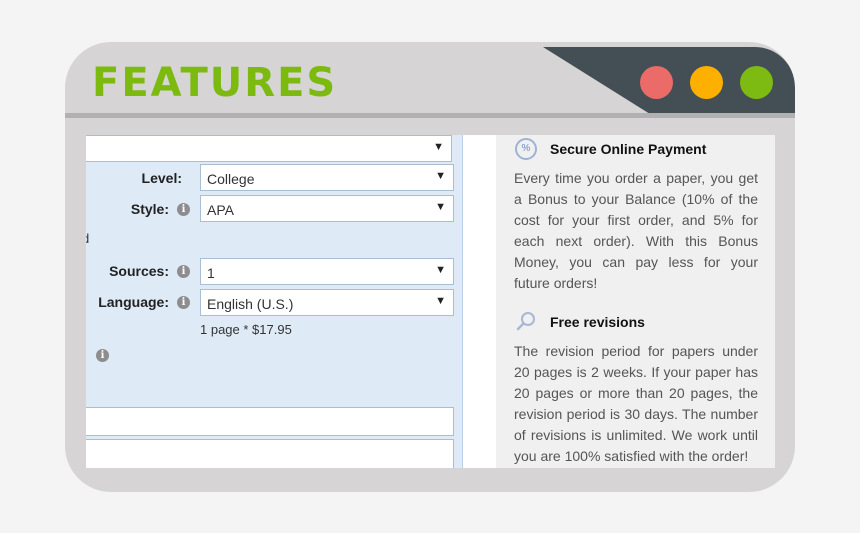 The image size is (860, 533). I want to click on feature-heading: Free revisions, so click(580, 322).